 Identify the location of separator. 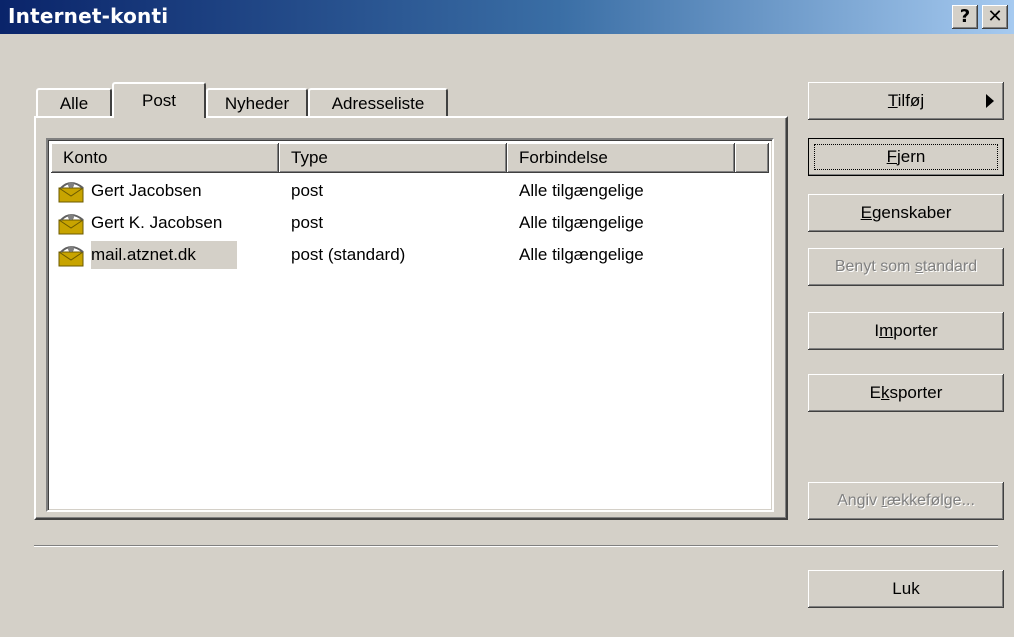
(516, 546).